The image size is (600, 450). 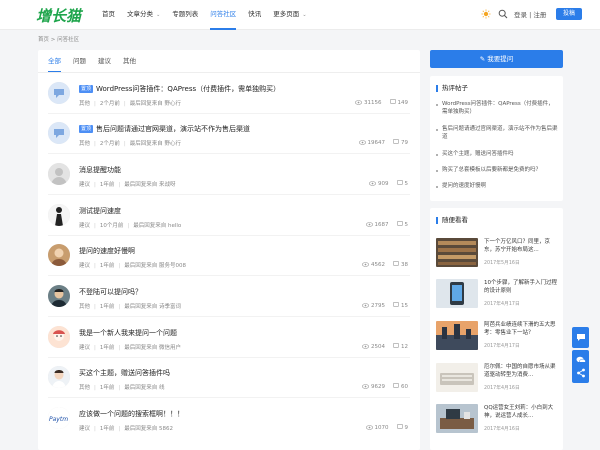 What do you see at coordinates (383, 143) in the screenshot?
I see `question-stats: 19647 79` at bounding box center [383, 143].